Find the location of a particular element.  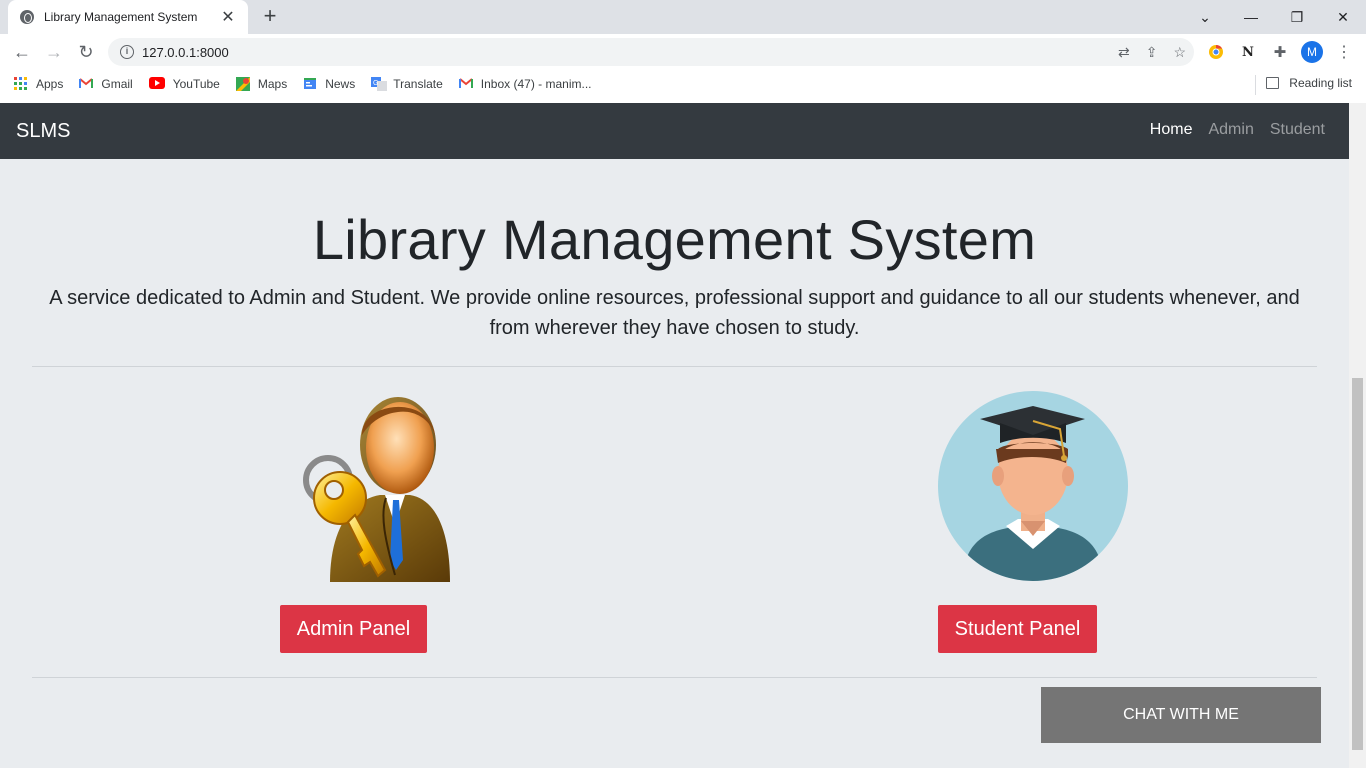

tab-search-icon: ⌄ is located at coordinates (1205, 17).